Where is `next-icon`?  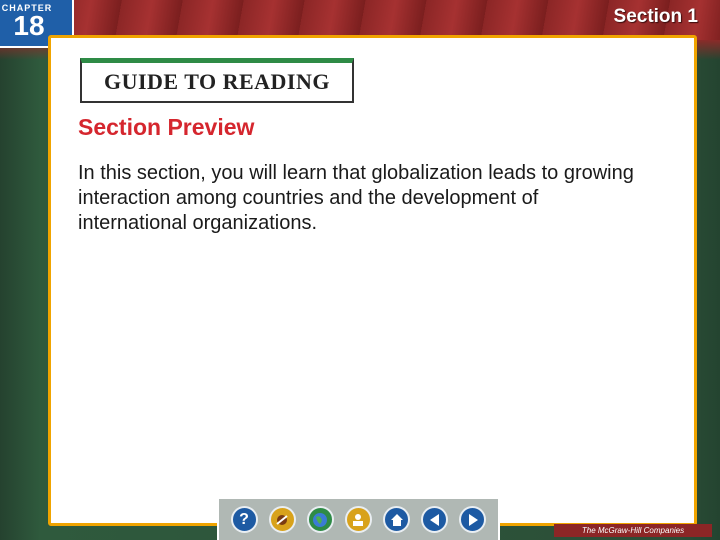 next-icon is located at coordinates (473, 519).